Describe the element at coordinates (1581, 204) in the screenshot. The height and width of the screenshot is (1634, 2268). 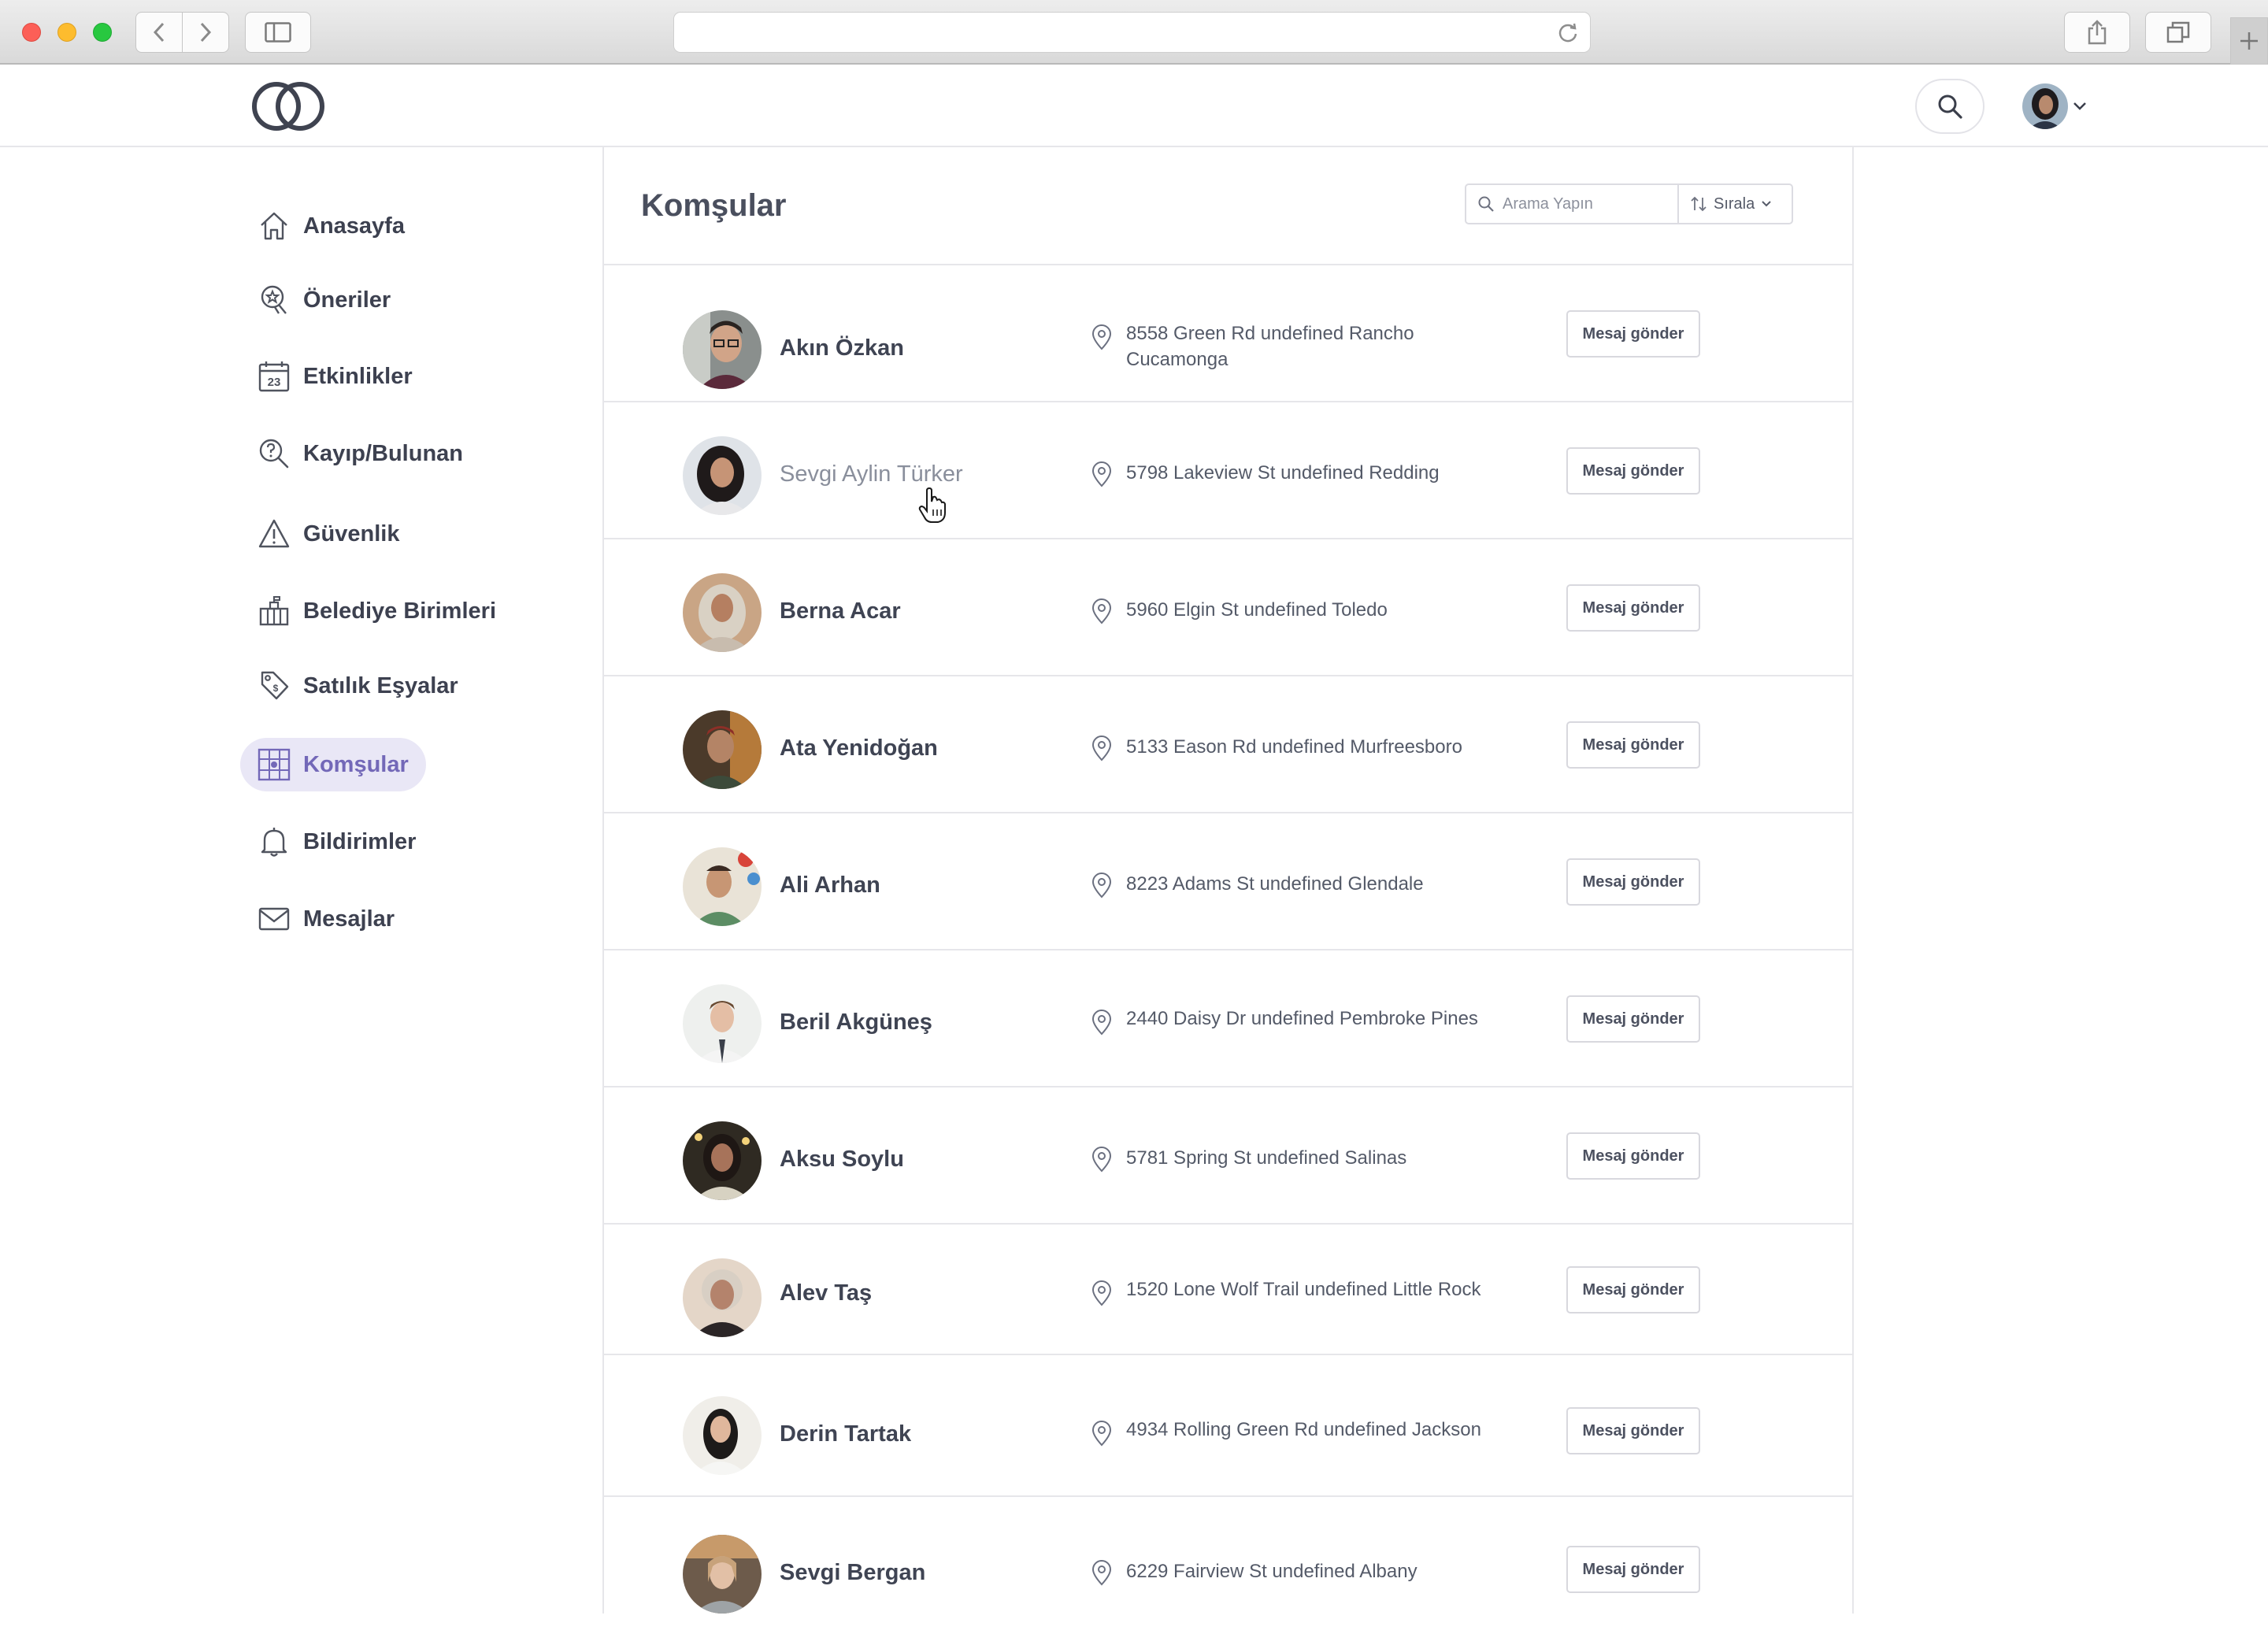
I see `search-input` at that location.